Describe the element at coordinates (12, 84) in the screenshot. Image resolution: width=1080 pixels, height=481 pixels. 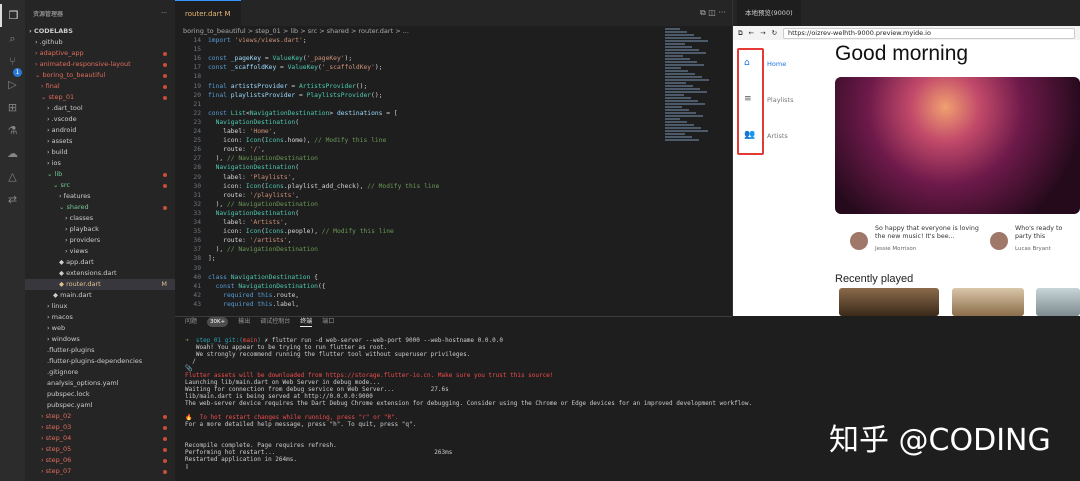
I see `run-debug-icon: ▷` at that location.